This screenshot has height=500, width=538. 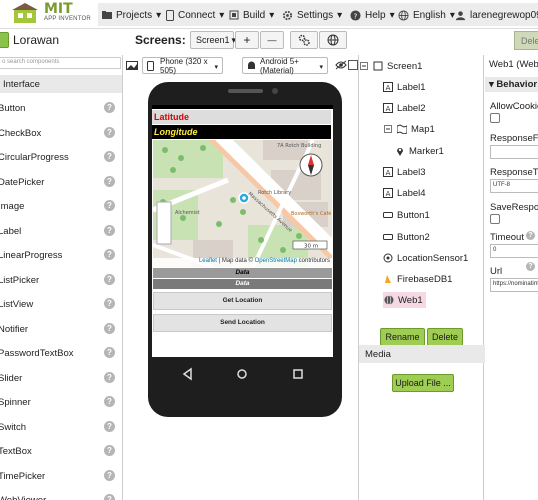 I want to click on hidden-components-icon, so click(x=341, y=65).